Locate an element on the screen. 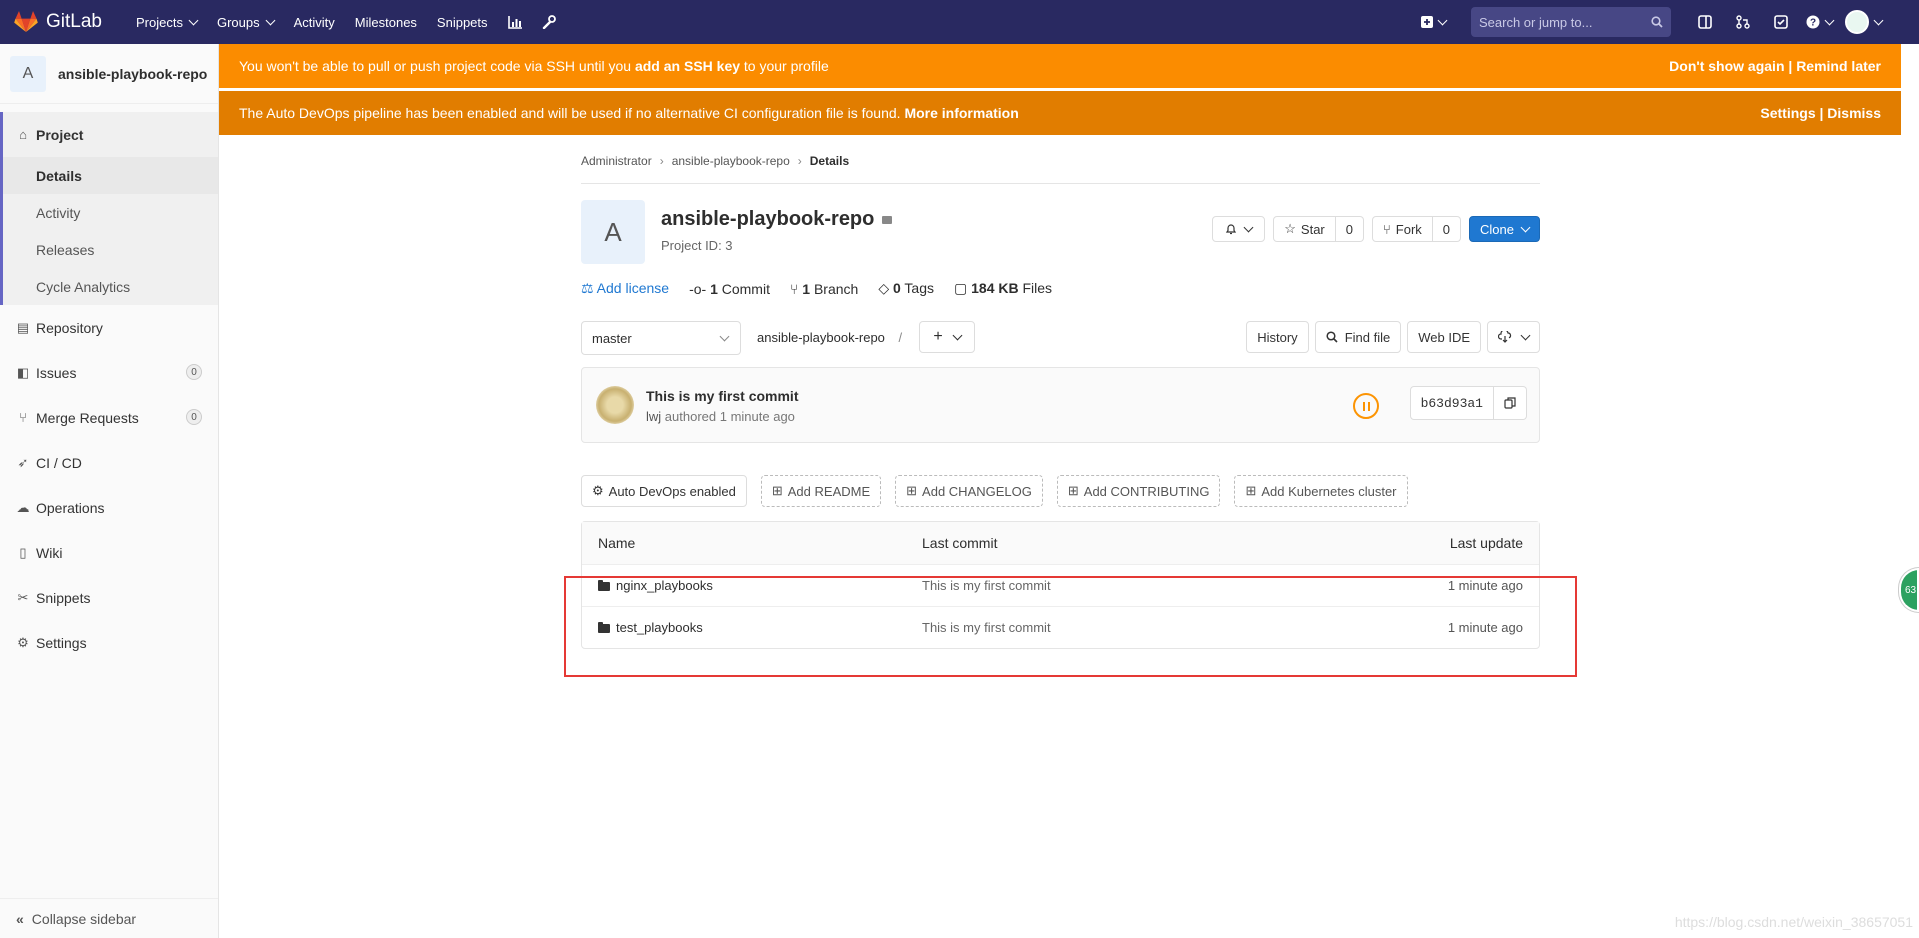  sidebar-subitem-details: Details is located at coordinates (110, 175).